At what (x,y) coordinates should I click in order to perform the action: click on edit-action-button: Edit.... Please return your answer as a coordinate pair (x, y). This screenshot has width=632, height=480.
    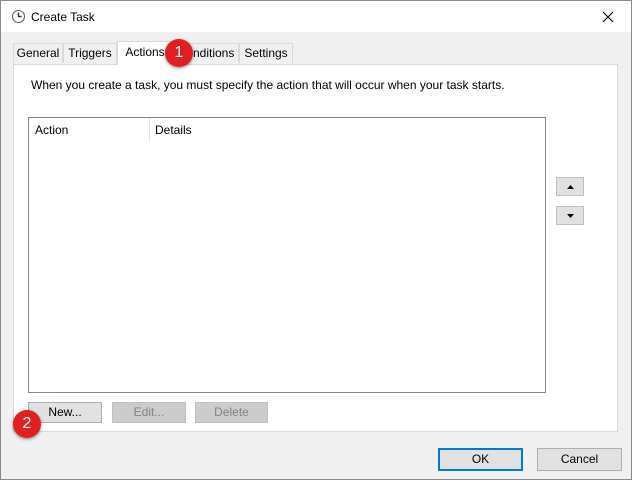
    Looking at the image, I should click on (149, 412).